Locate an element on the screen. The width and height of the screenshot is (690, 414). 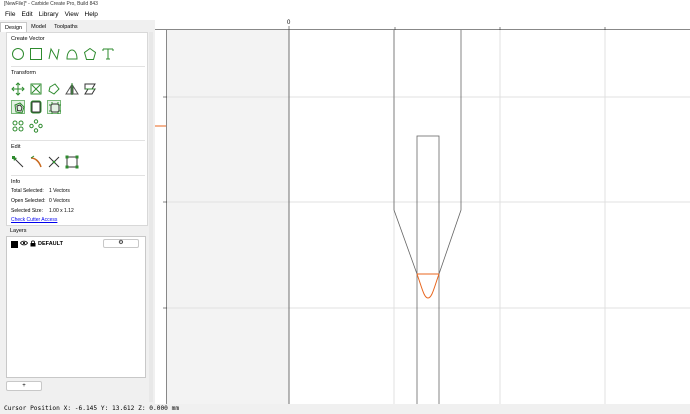
trim-icon is located at coordinates (54, 162).